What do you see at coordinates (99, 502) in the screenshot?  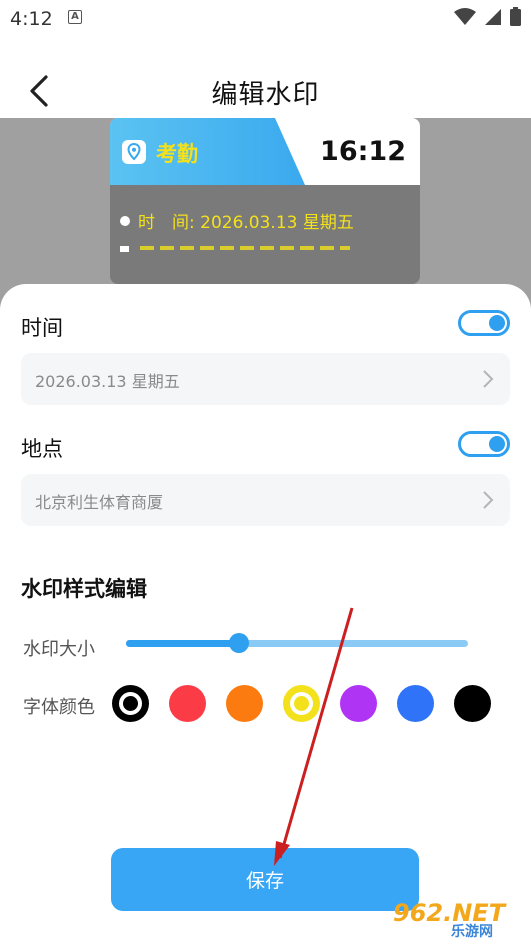 I see `location-value: 北京利生体育商厦` at bounding box center [99, 502].